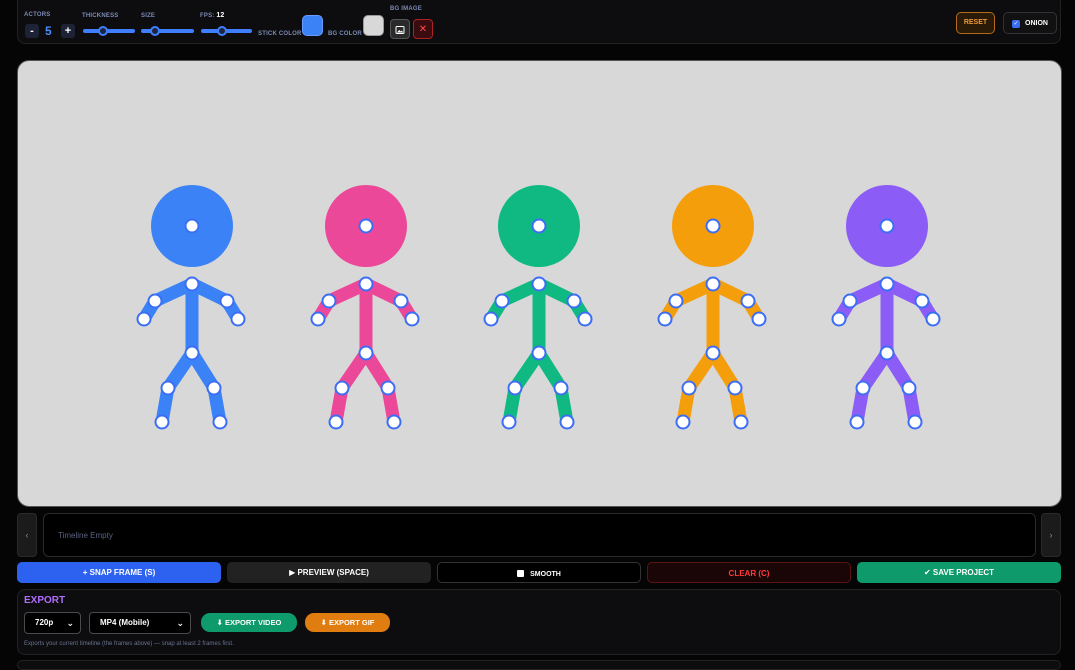 The width and height of the screenshot is (1075, 670). Describe the element at coordinates (521, 574) in the screenshot. I see `smooth-checkbox` at that location.